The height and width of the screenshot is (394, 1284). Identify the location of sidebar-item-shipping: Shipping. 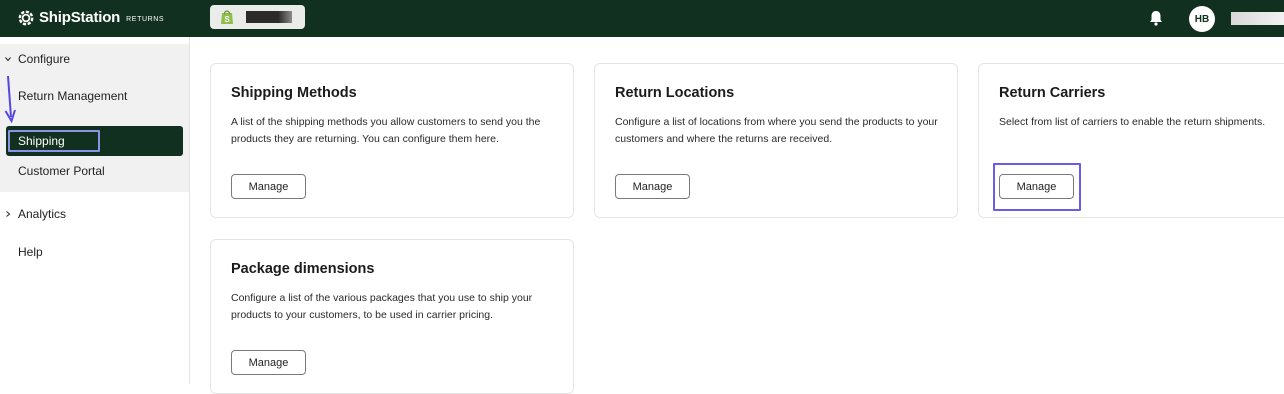
(94, 141).